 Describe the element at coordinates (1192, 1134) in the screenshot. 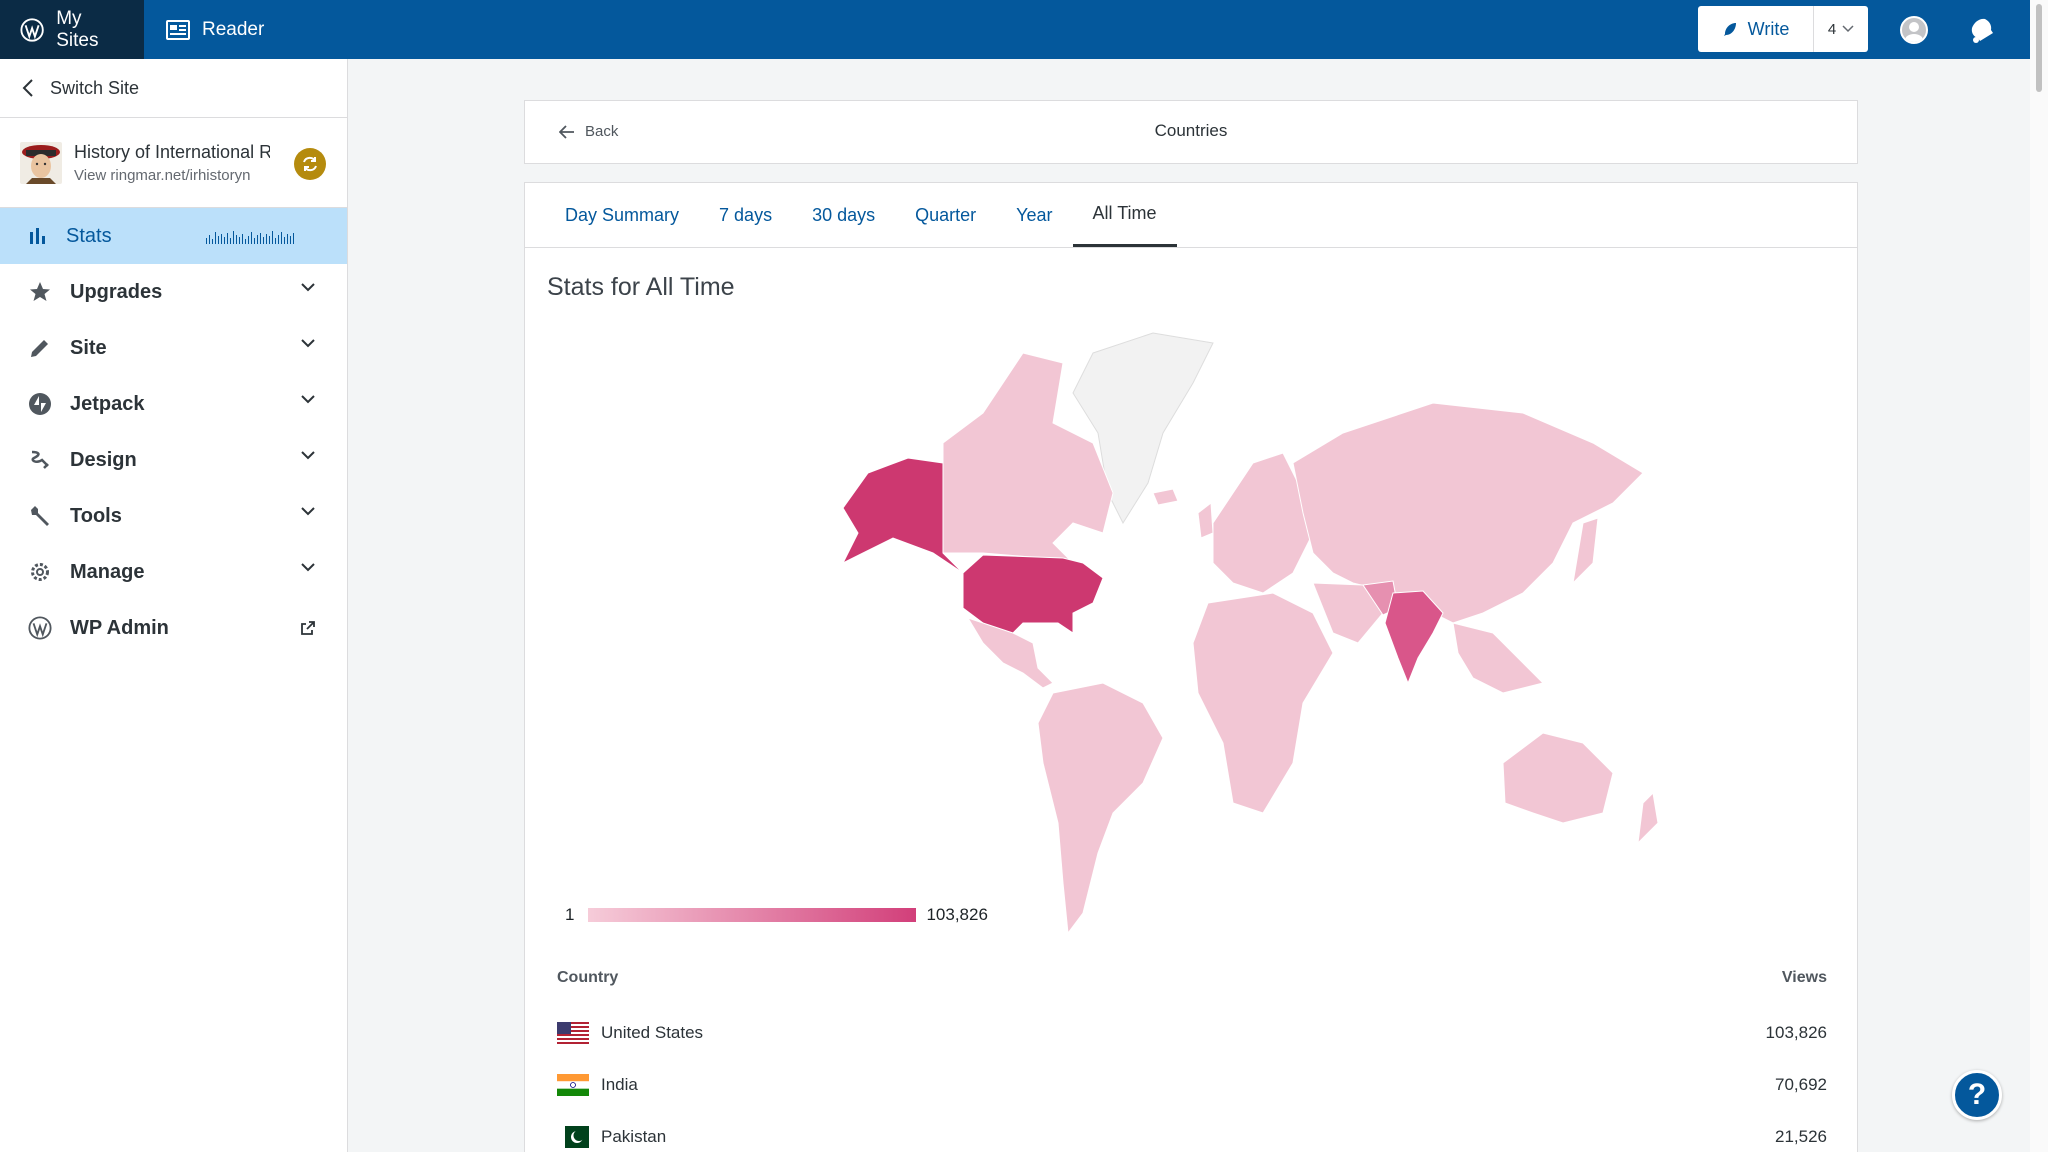

I see `table-row: Pakistan 21,526` at that location.